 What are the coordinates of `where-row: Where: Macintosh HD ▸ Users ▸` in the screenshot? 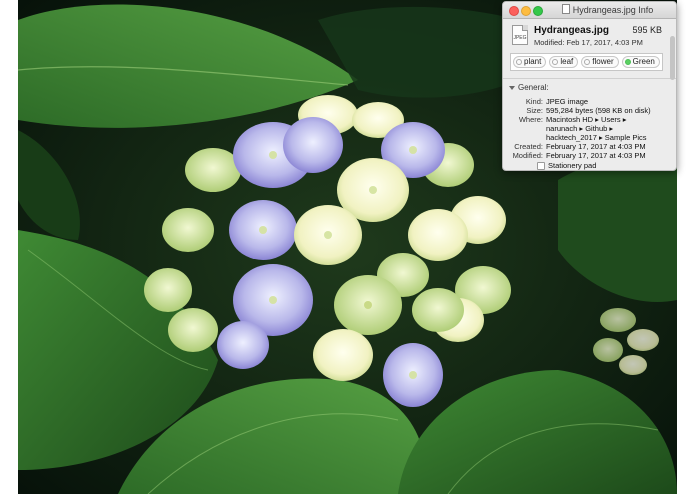 It's located at (589, 119).